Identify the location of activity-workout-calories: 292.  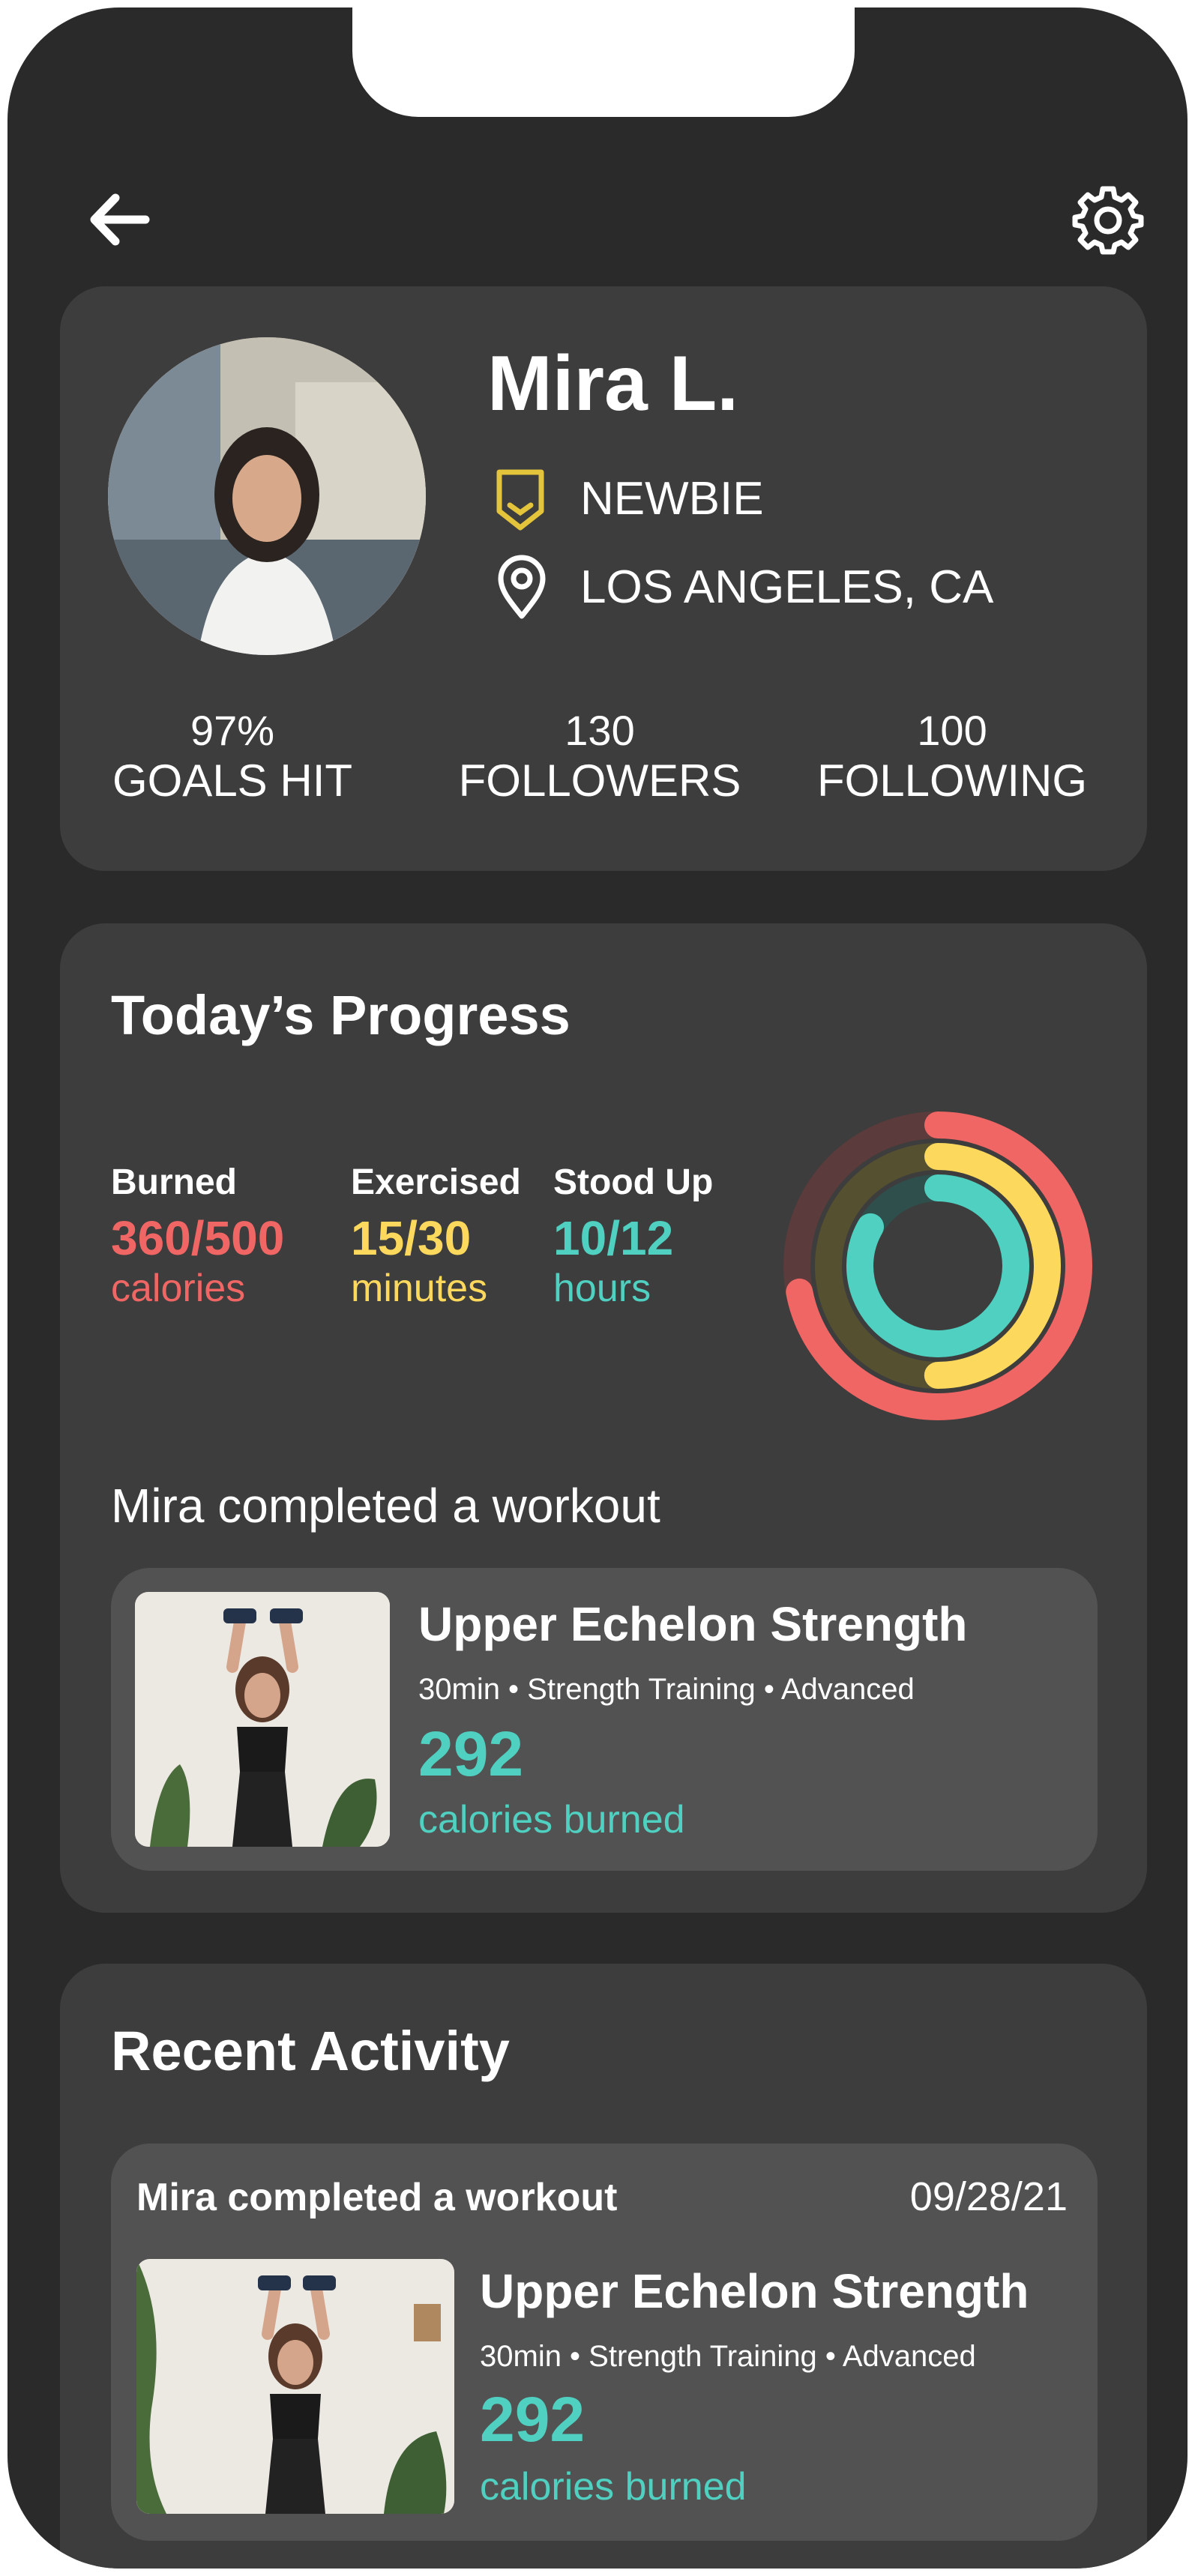
(533, 2420).